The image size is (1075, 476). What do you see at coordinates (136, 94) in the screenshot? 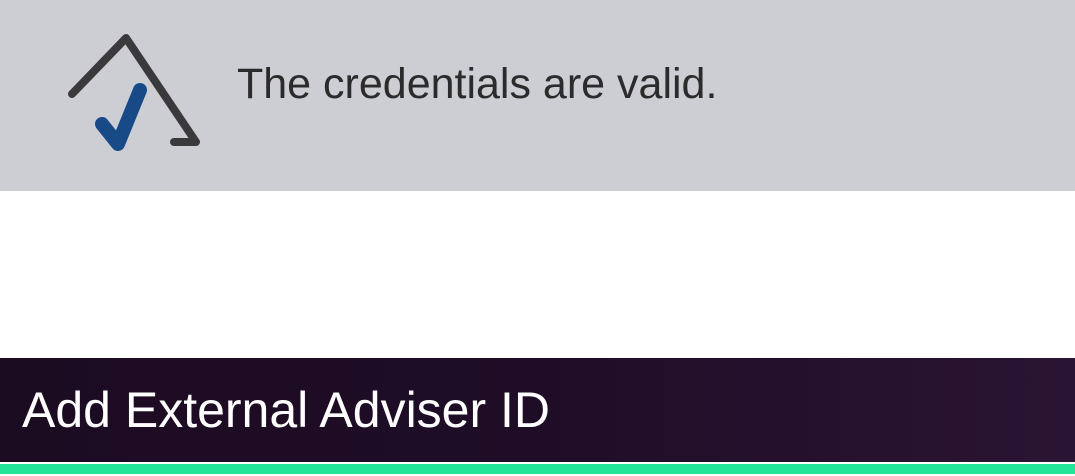
I see `check-triangle-icon` at bounding box center [136, 94].